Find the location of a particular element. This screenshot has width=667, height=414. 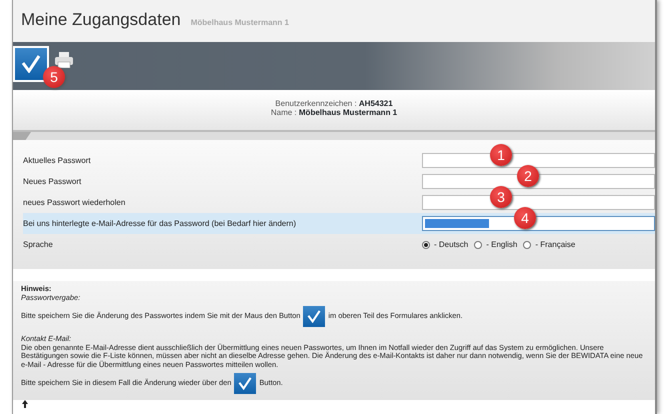

selected-text-highlight is located at coordinates (457, 223).